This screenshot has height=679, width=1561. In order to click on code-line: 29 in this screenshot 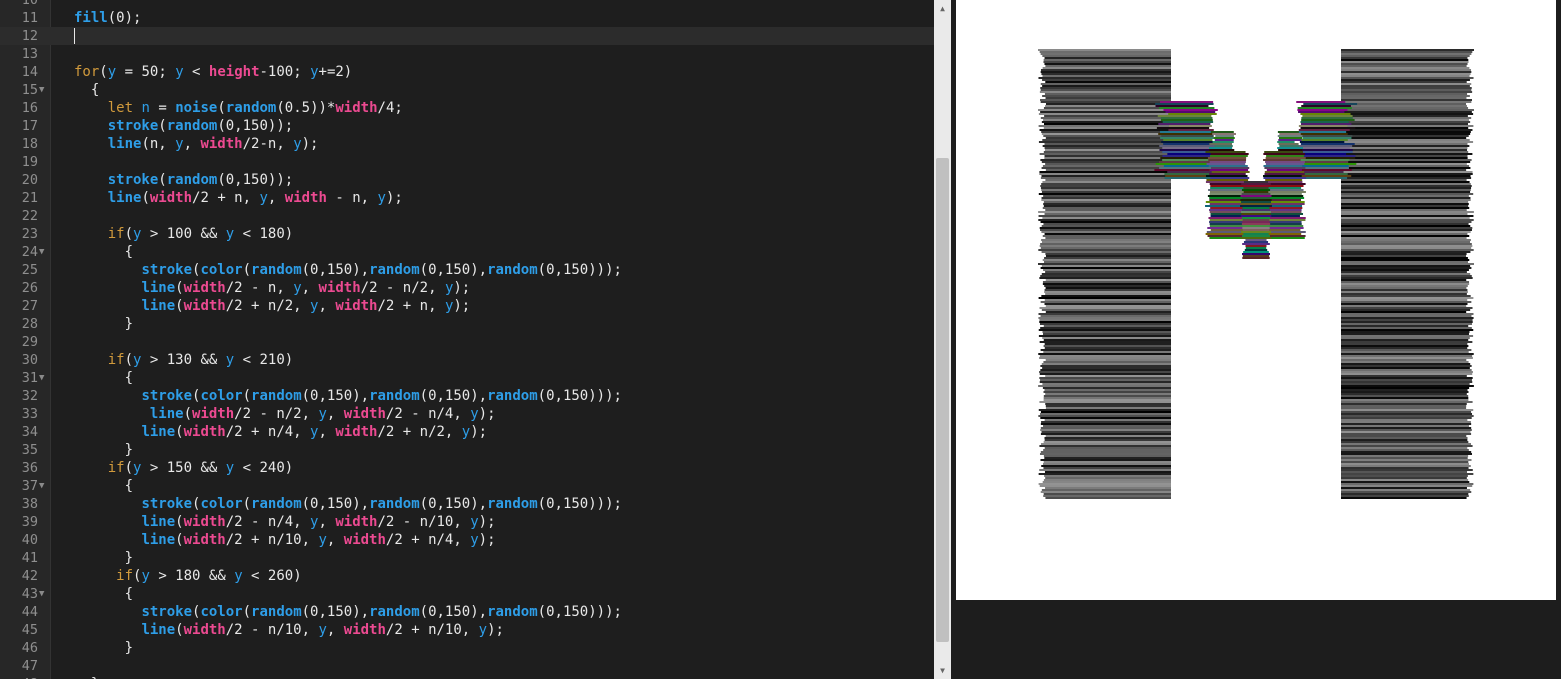, I will do `click(467, 342)`.